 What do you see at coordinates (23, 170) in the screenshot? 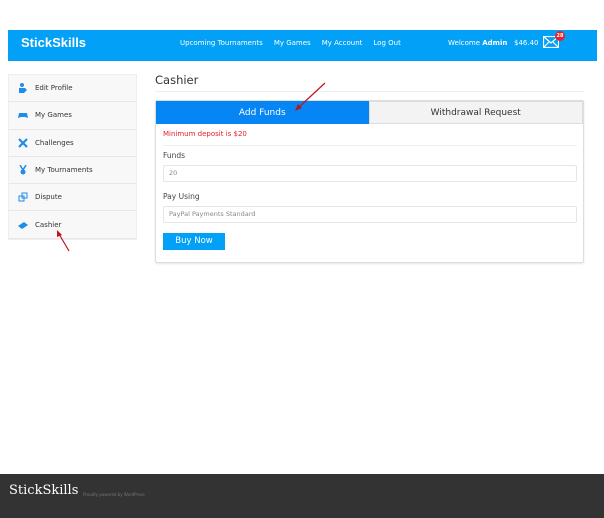
I see `medal-icon` at bounding box center [23, 170].